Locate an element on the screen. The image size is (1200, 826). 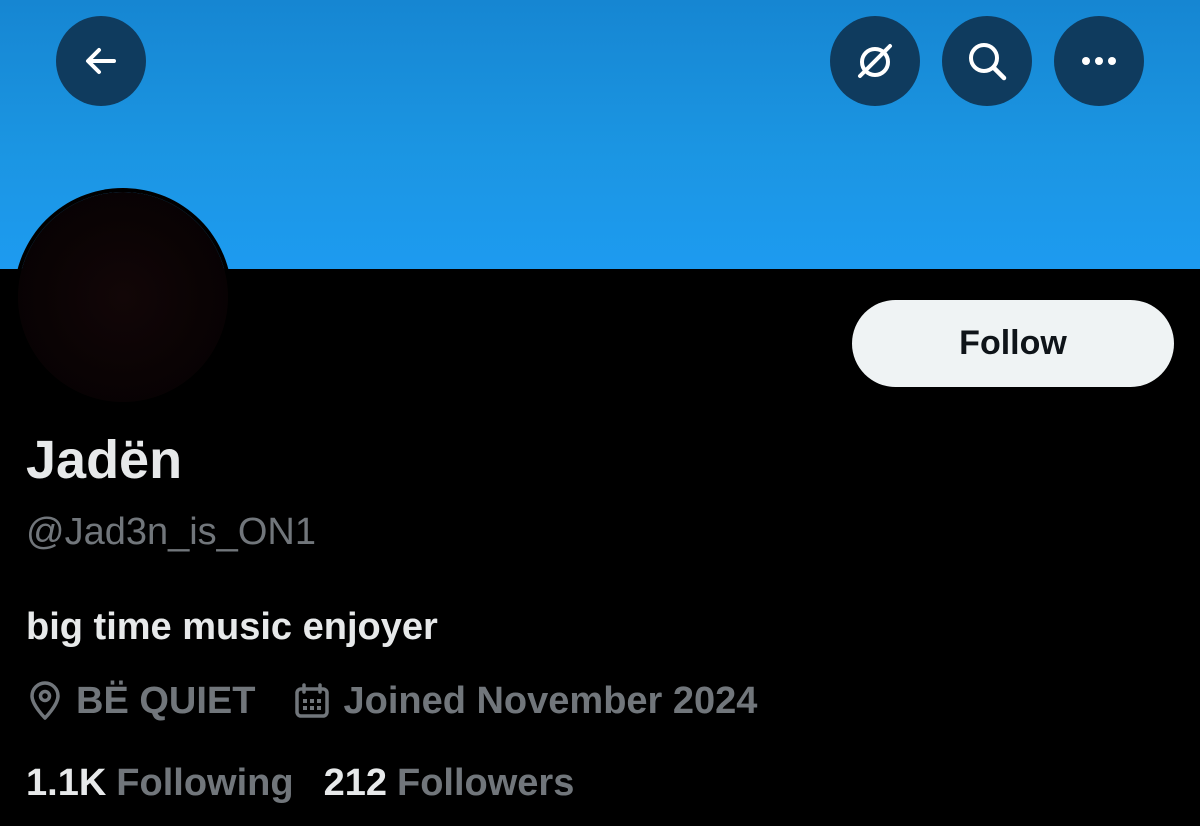
calendar-icon is located at coordinates (312, 700).